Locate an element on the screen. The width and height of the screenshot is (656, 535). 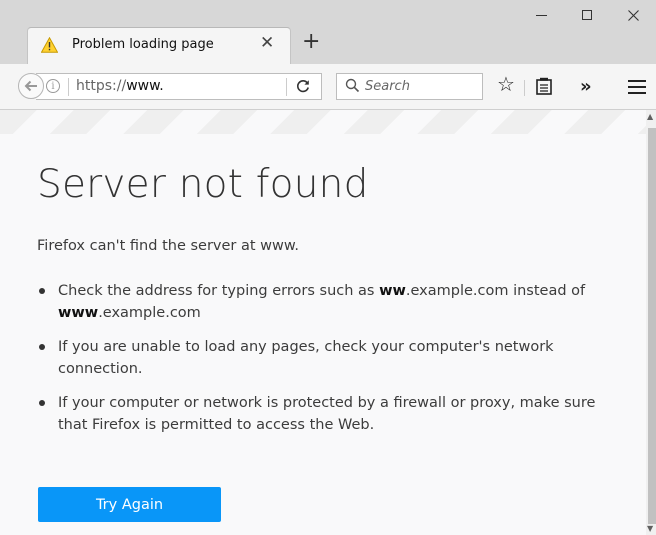
minimize-icon is located at coordinates (541, 15).